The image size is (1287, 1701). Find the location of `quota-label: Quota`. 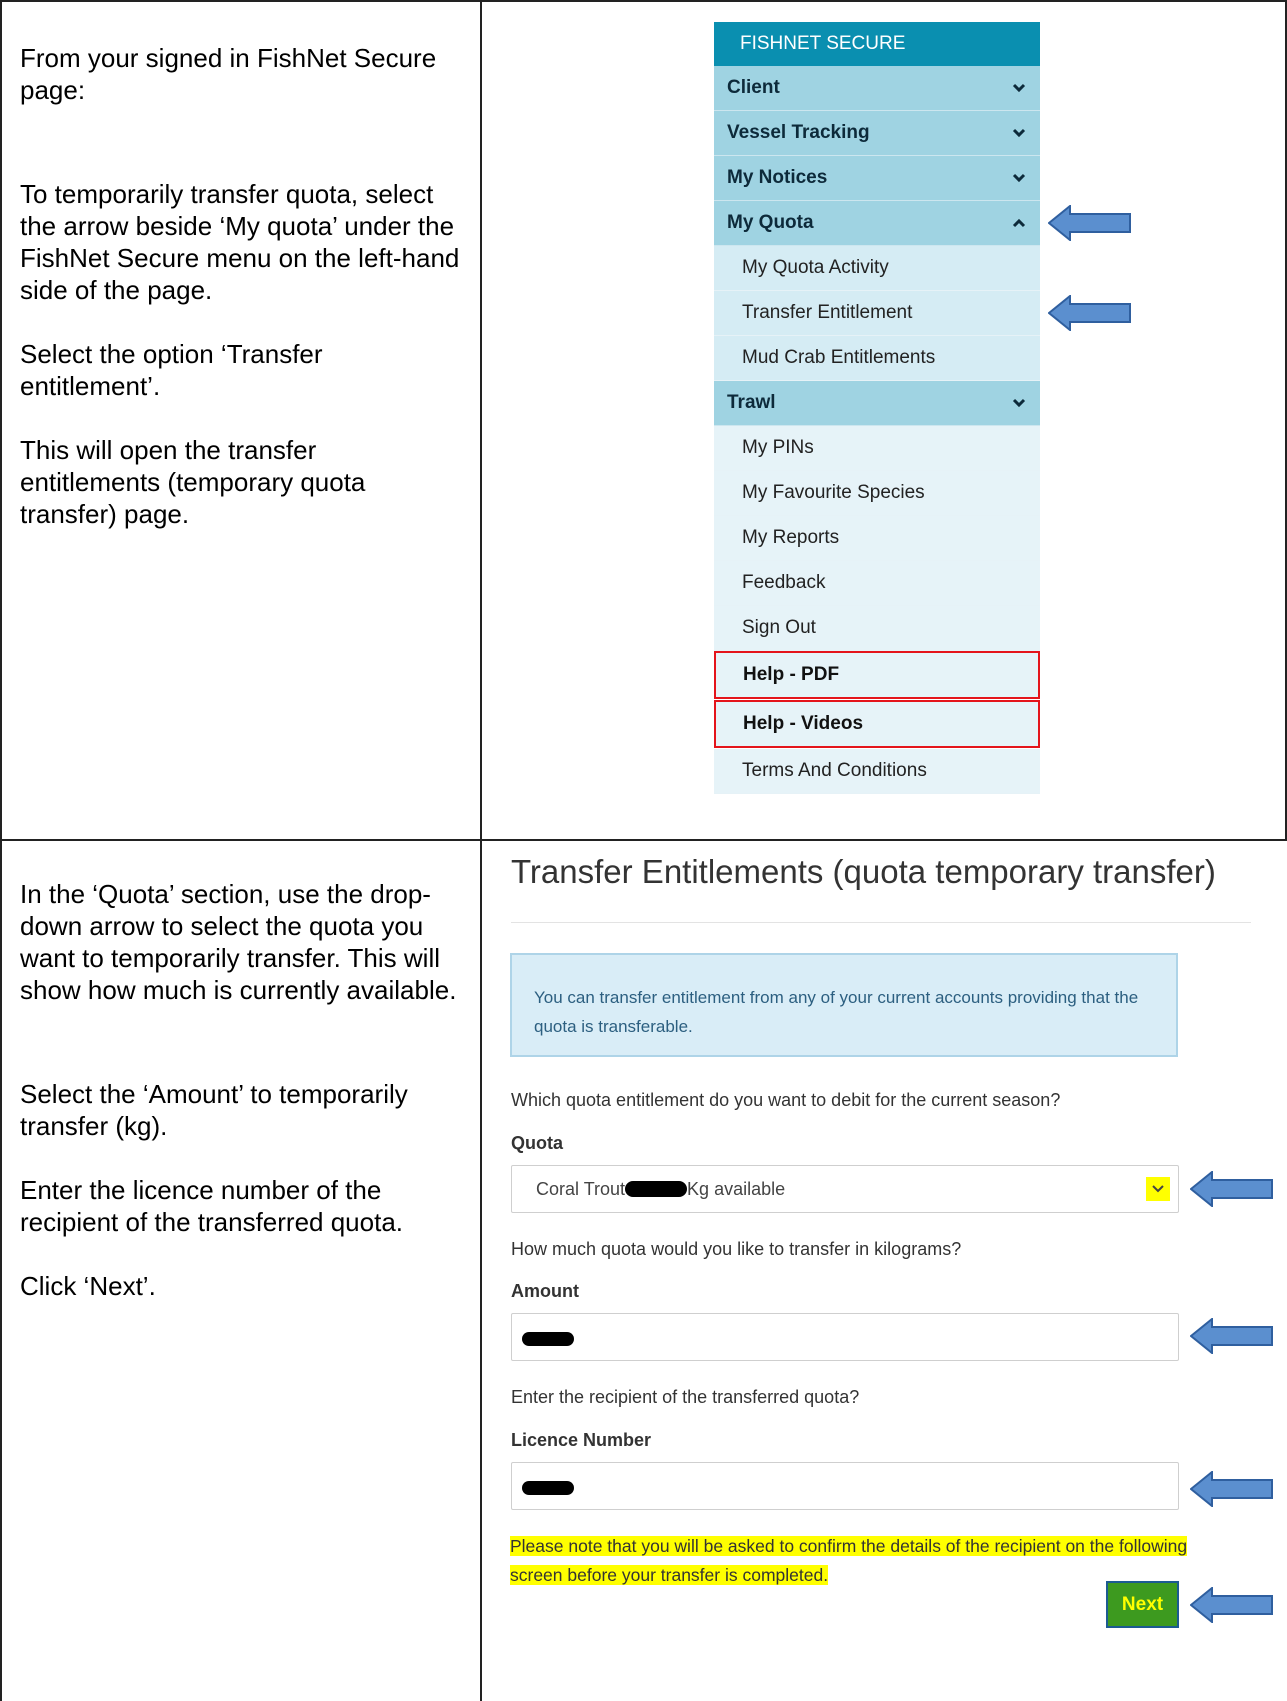

quota-label: Quota is located at coordinates (537, 1143).